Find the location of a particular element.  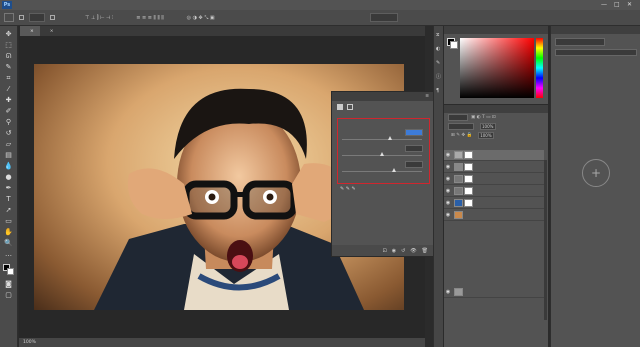

screen-mode-icon: ▢ is located at coordinates (8, 295).